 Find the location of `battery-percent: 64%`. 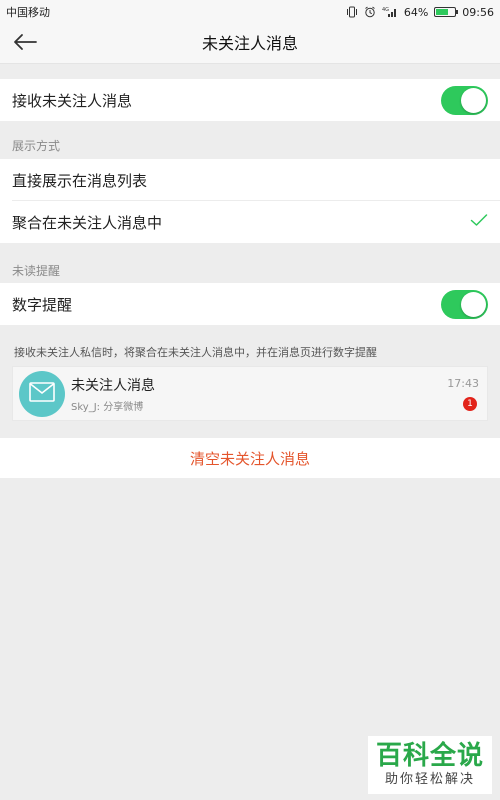

battery-percent: 64% is located at coordinates (416, 12).